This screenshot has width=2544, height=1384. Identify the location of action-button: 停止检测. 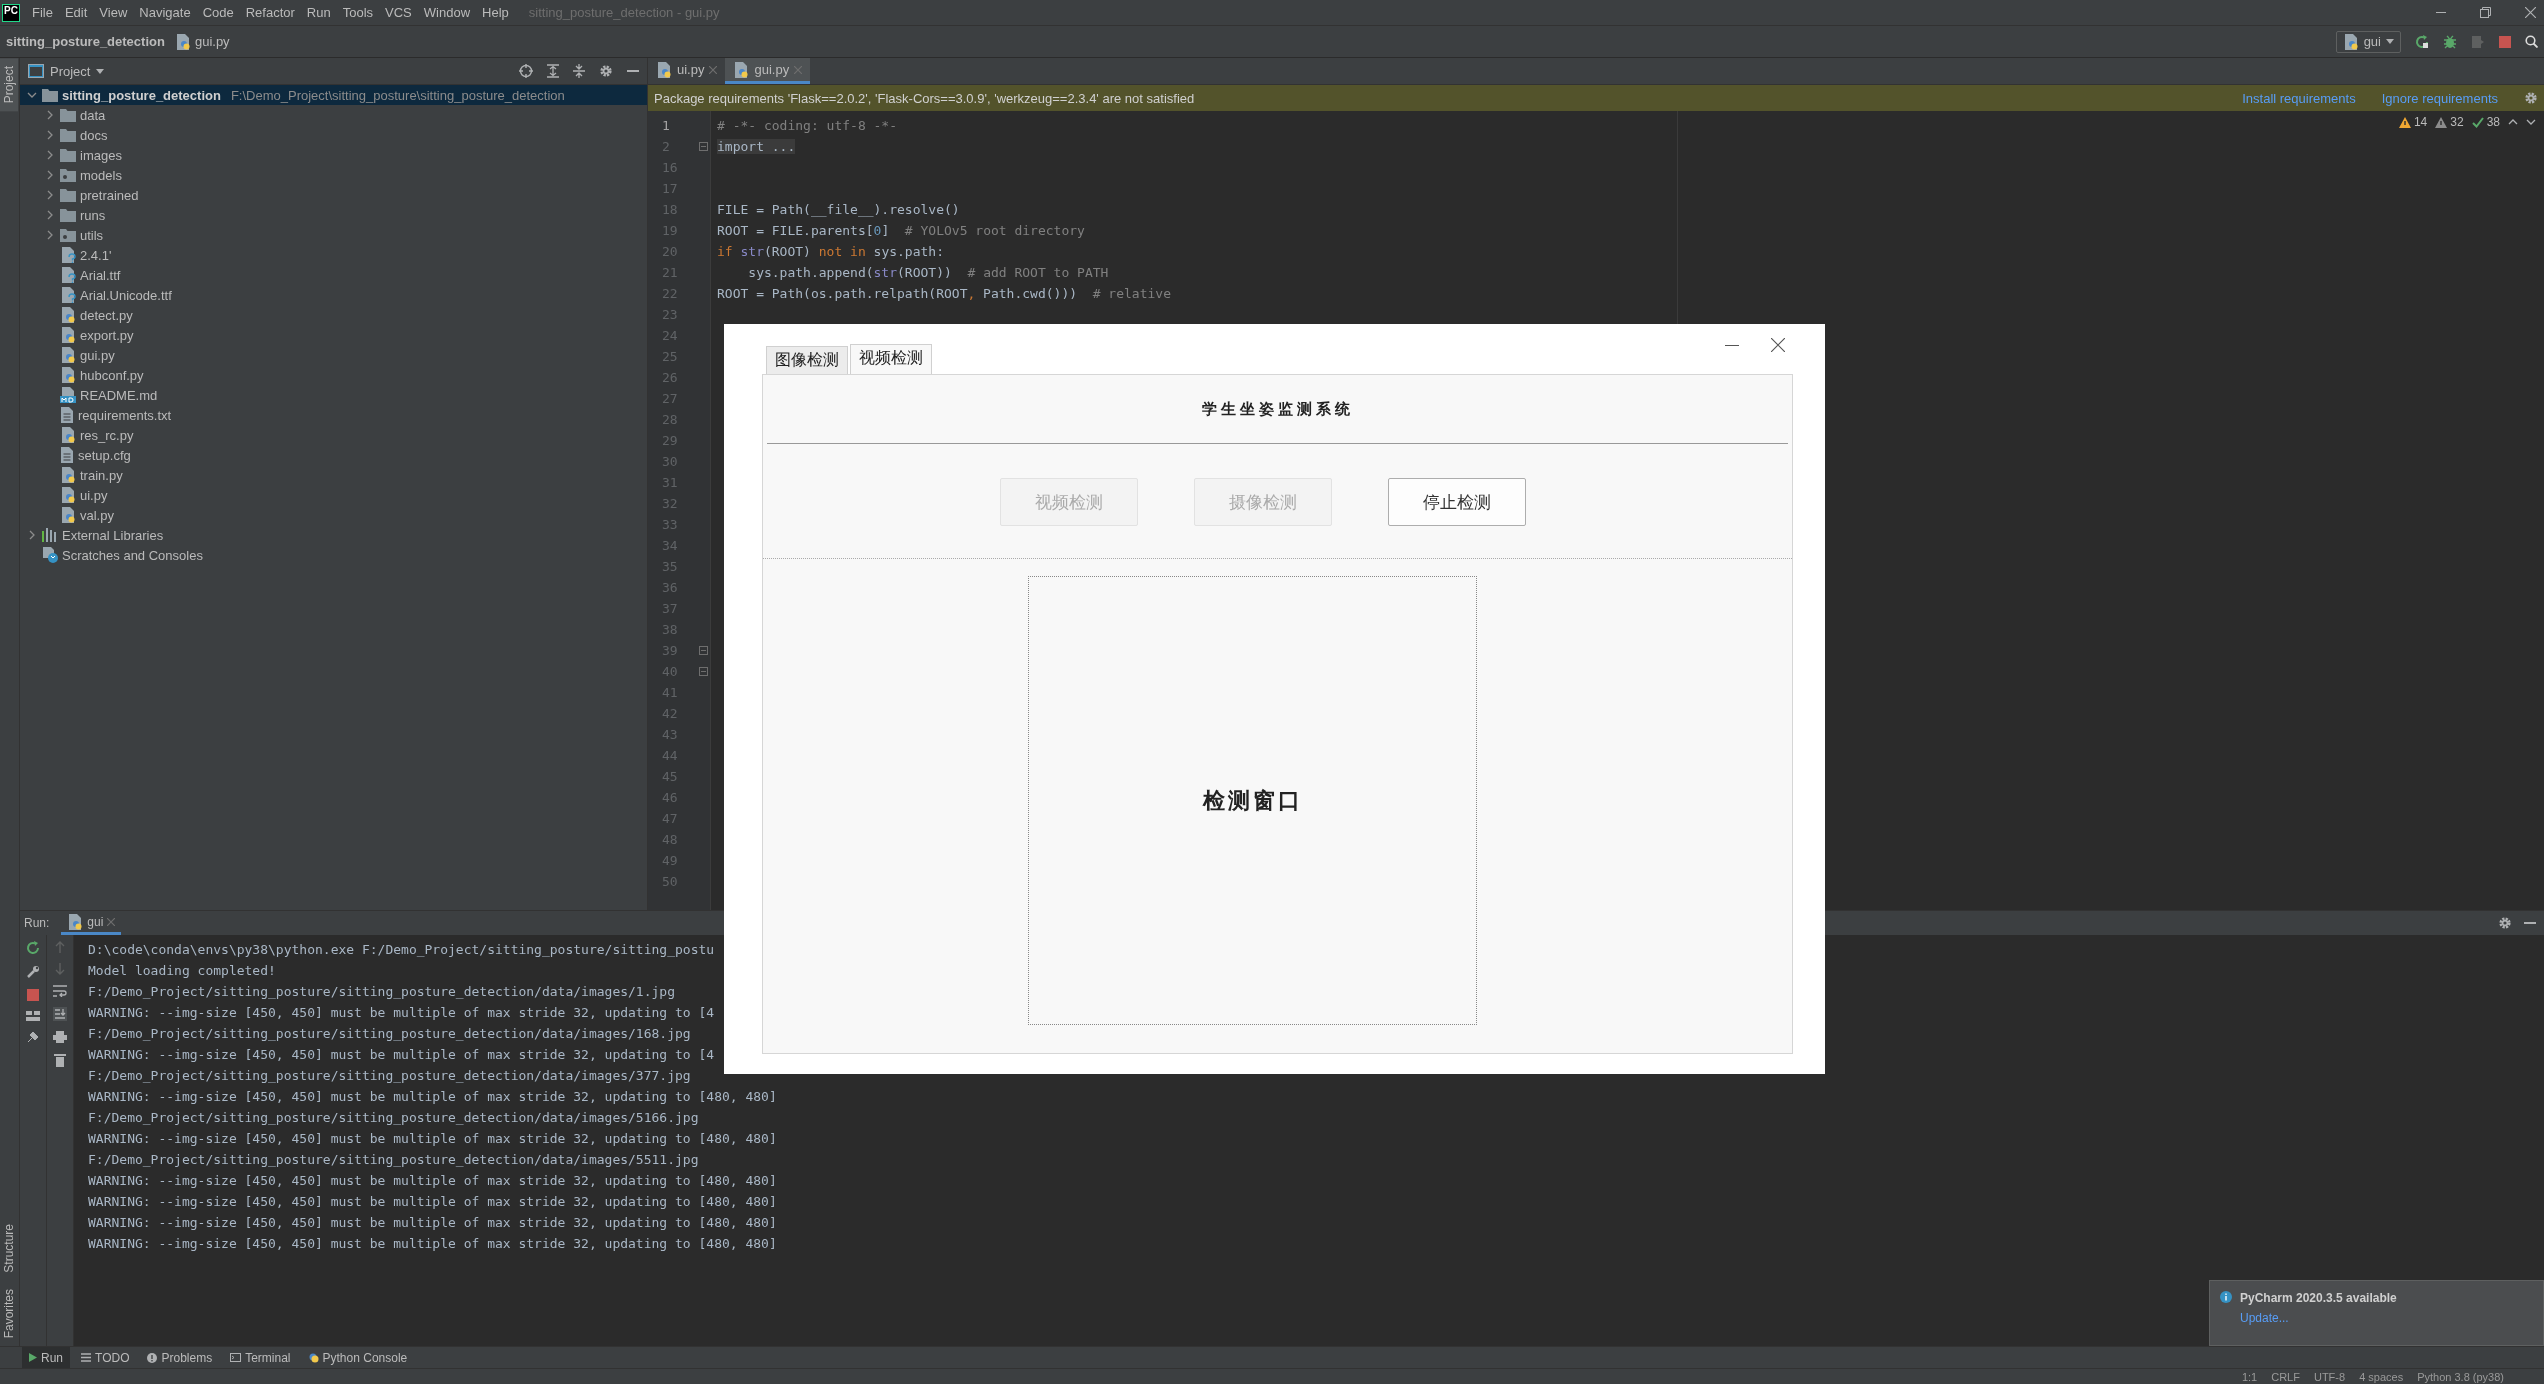
(1456, 502).